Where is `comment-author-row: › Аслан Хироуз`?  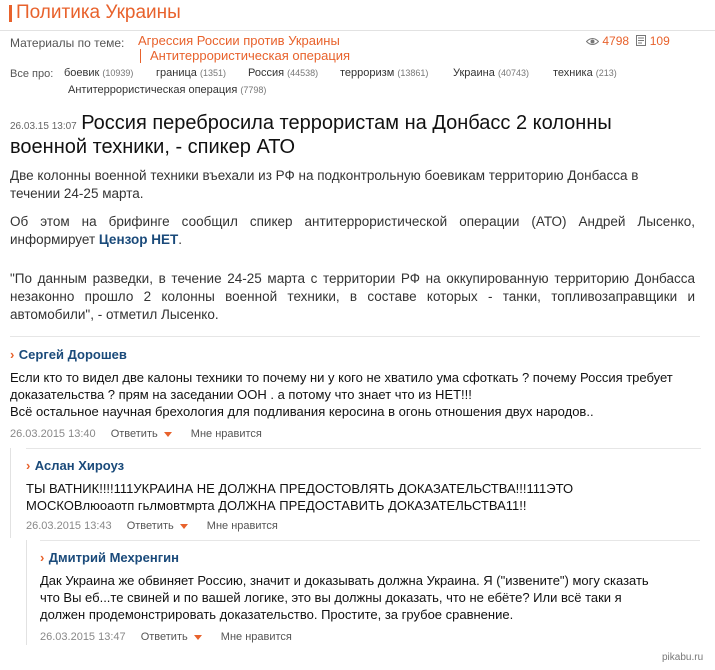 comment-author-row: › Аслан Хироуз is located at coordinates (75, 466).